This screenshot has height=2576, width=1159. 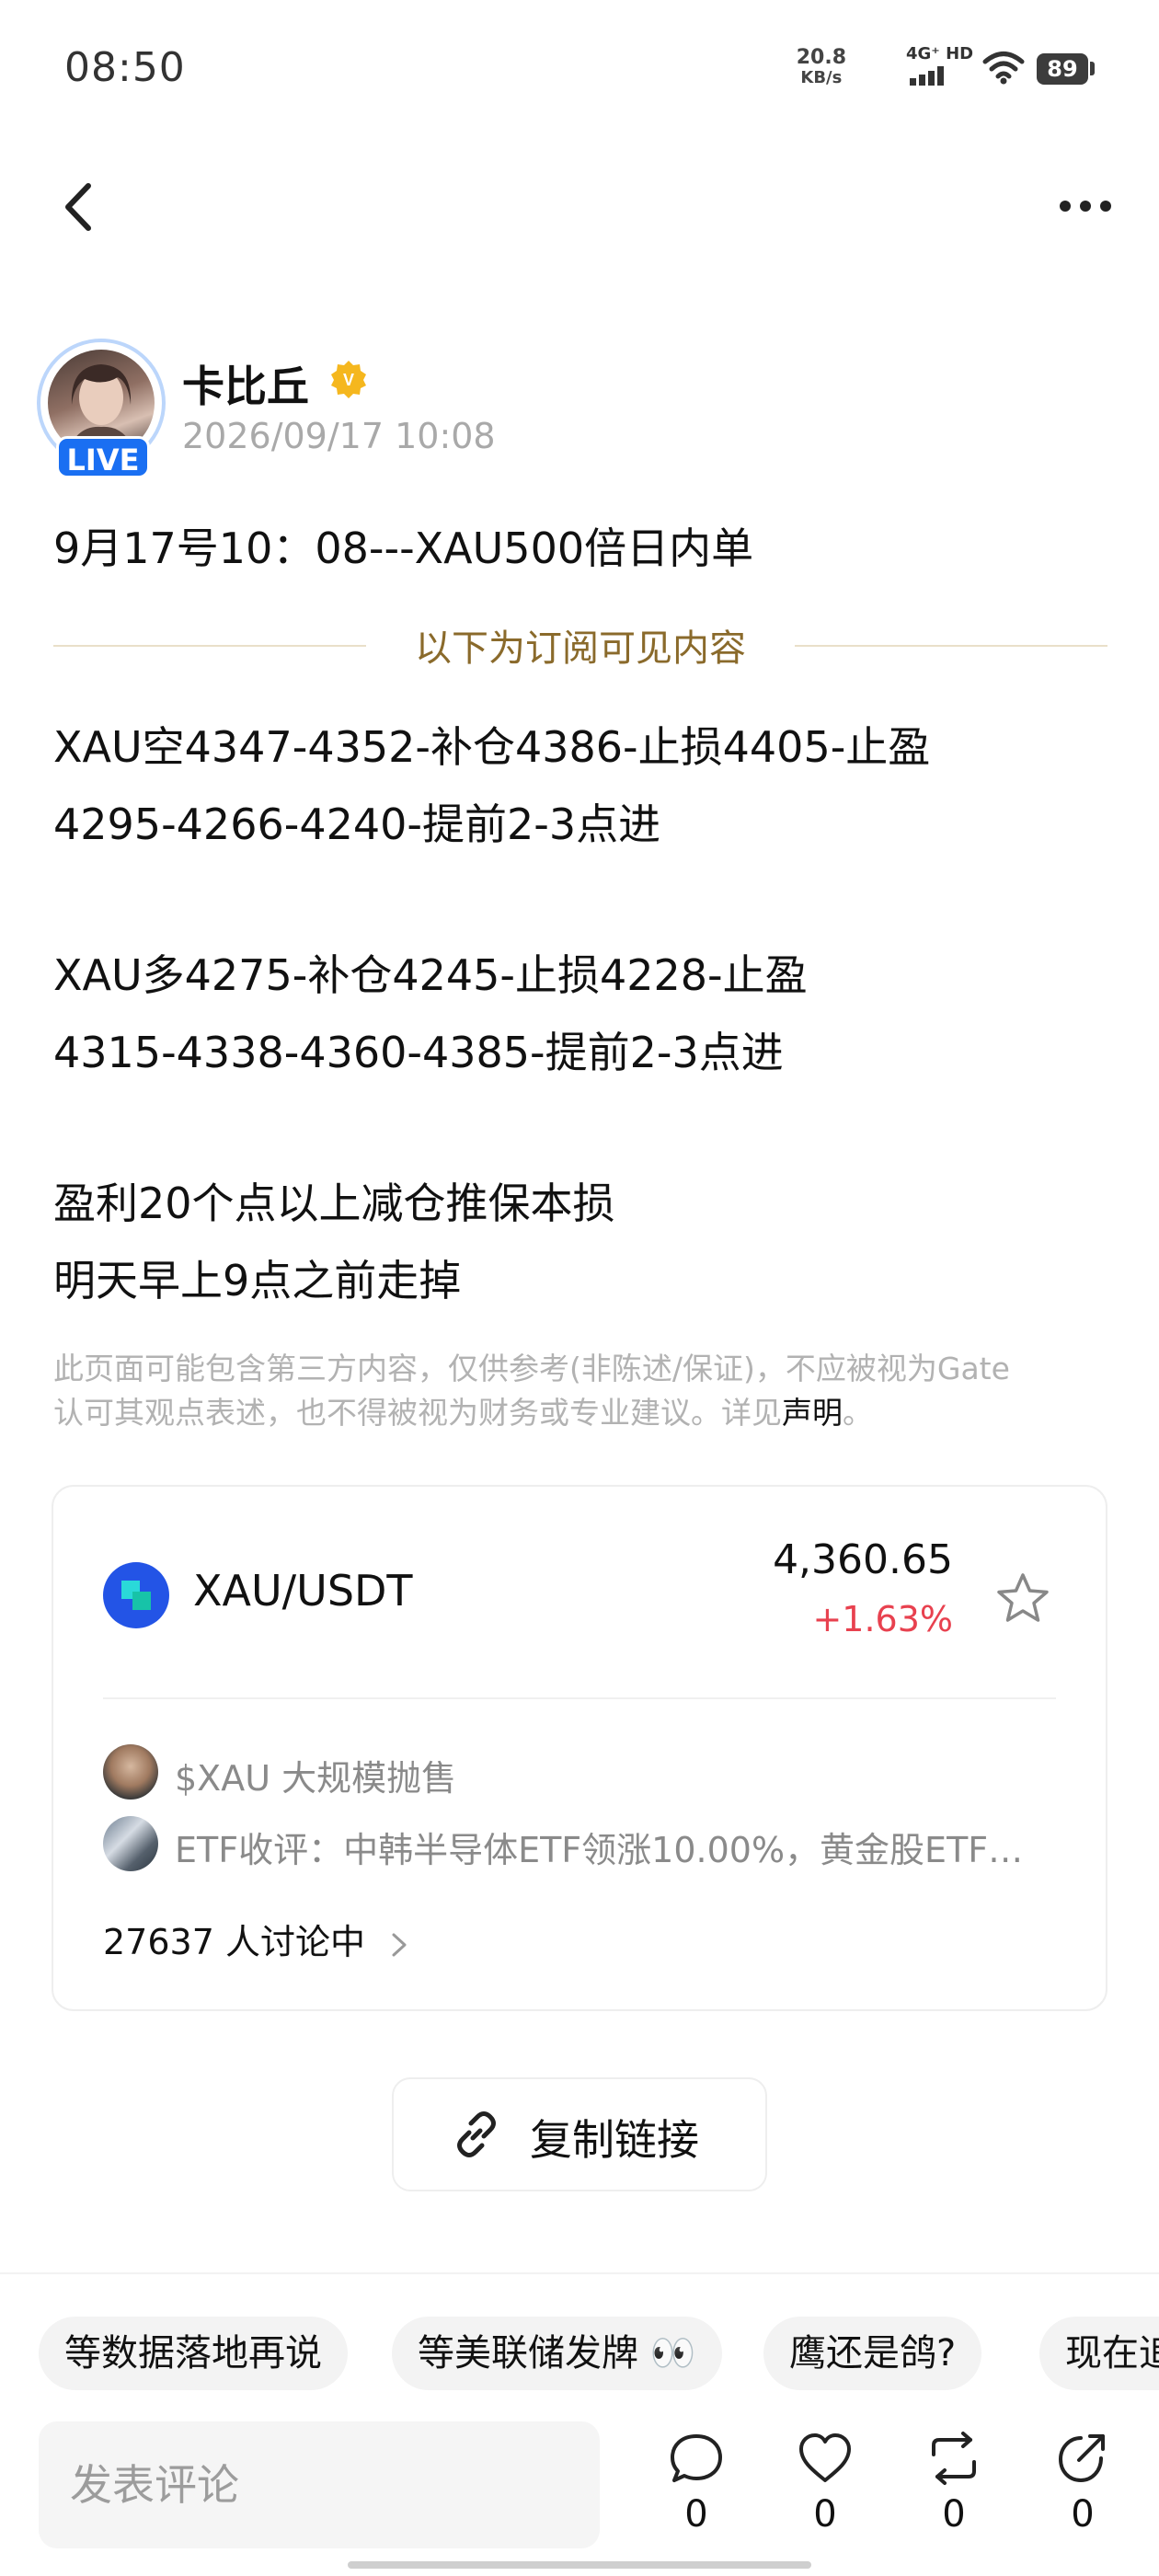 I want to click on live-badge: LIVE, so click(x=103, y=457).